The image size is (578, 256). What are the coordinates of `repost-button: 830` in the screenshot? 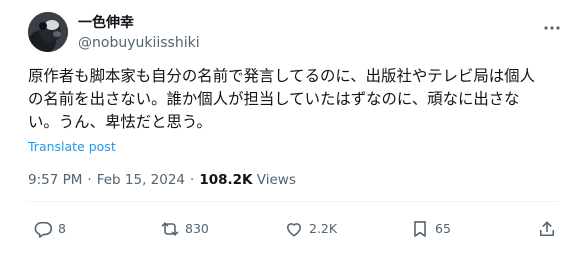 It's located at (184, 229).